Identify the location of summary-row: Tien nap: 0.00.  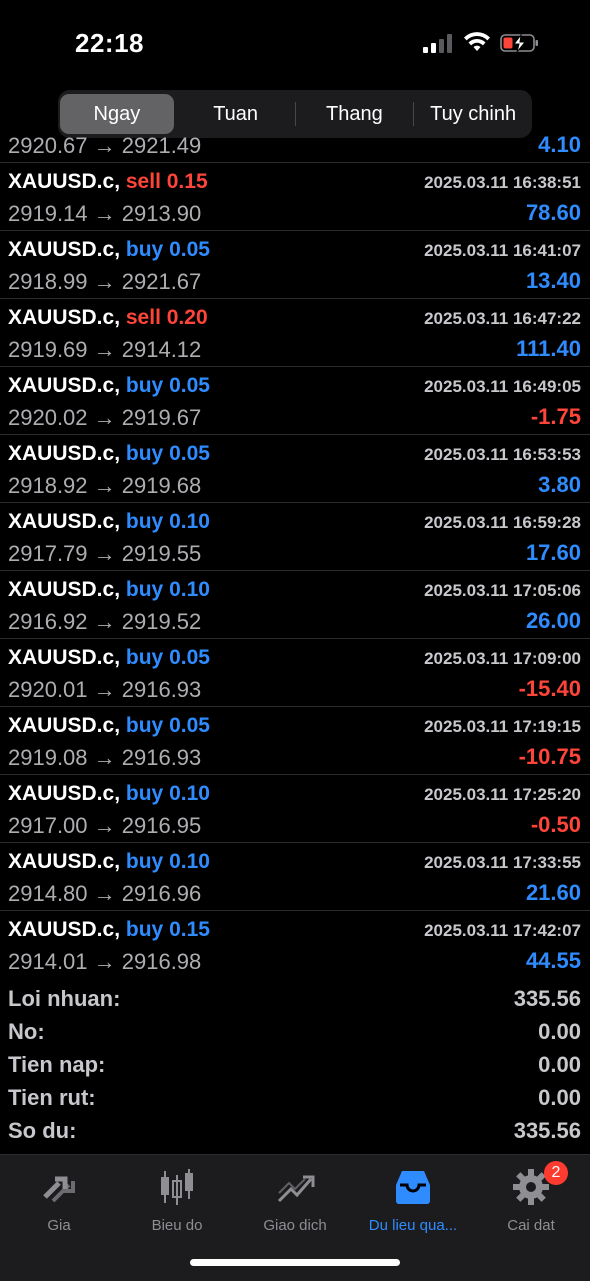
(295, 1066).